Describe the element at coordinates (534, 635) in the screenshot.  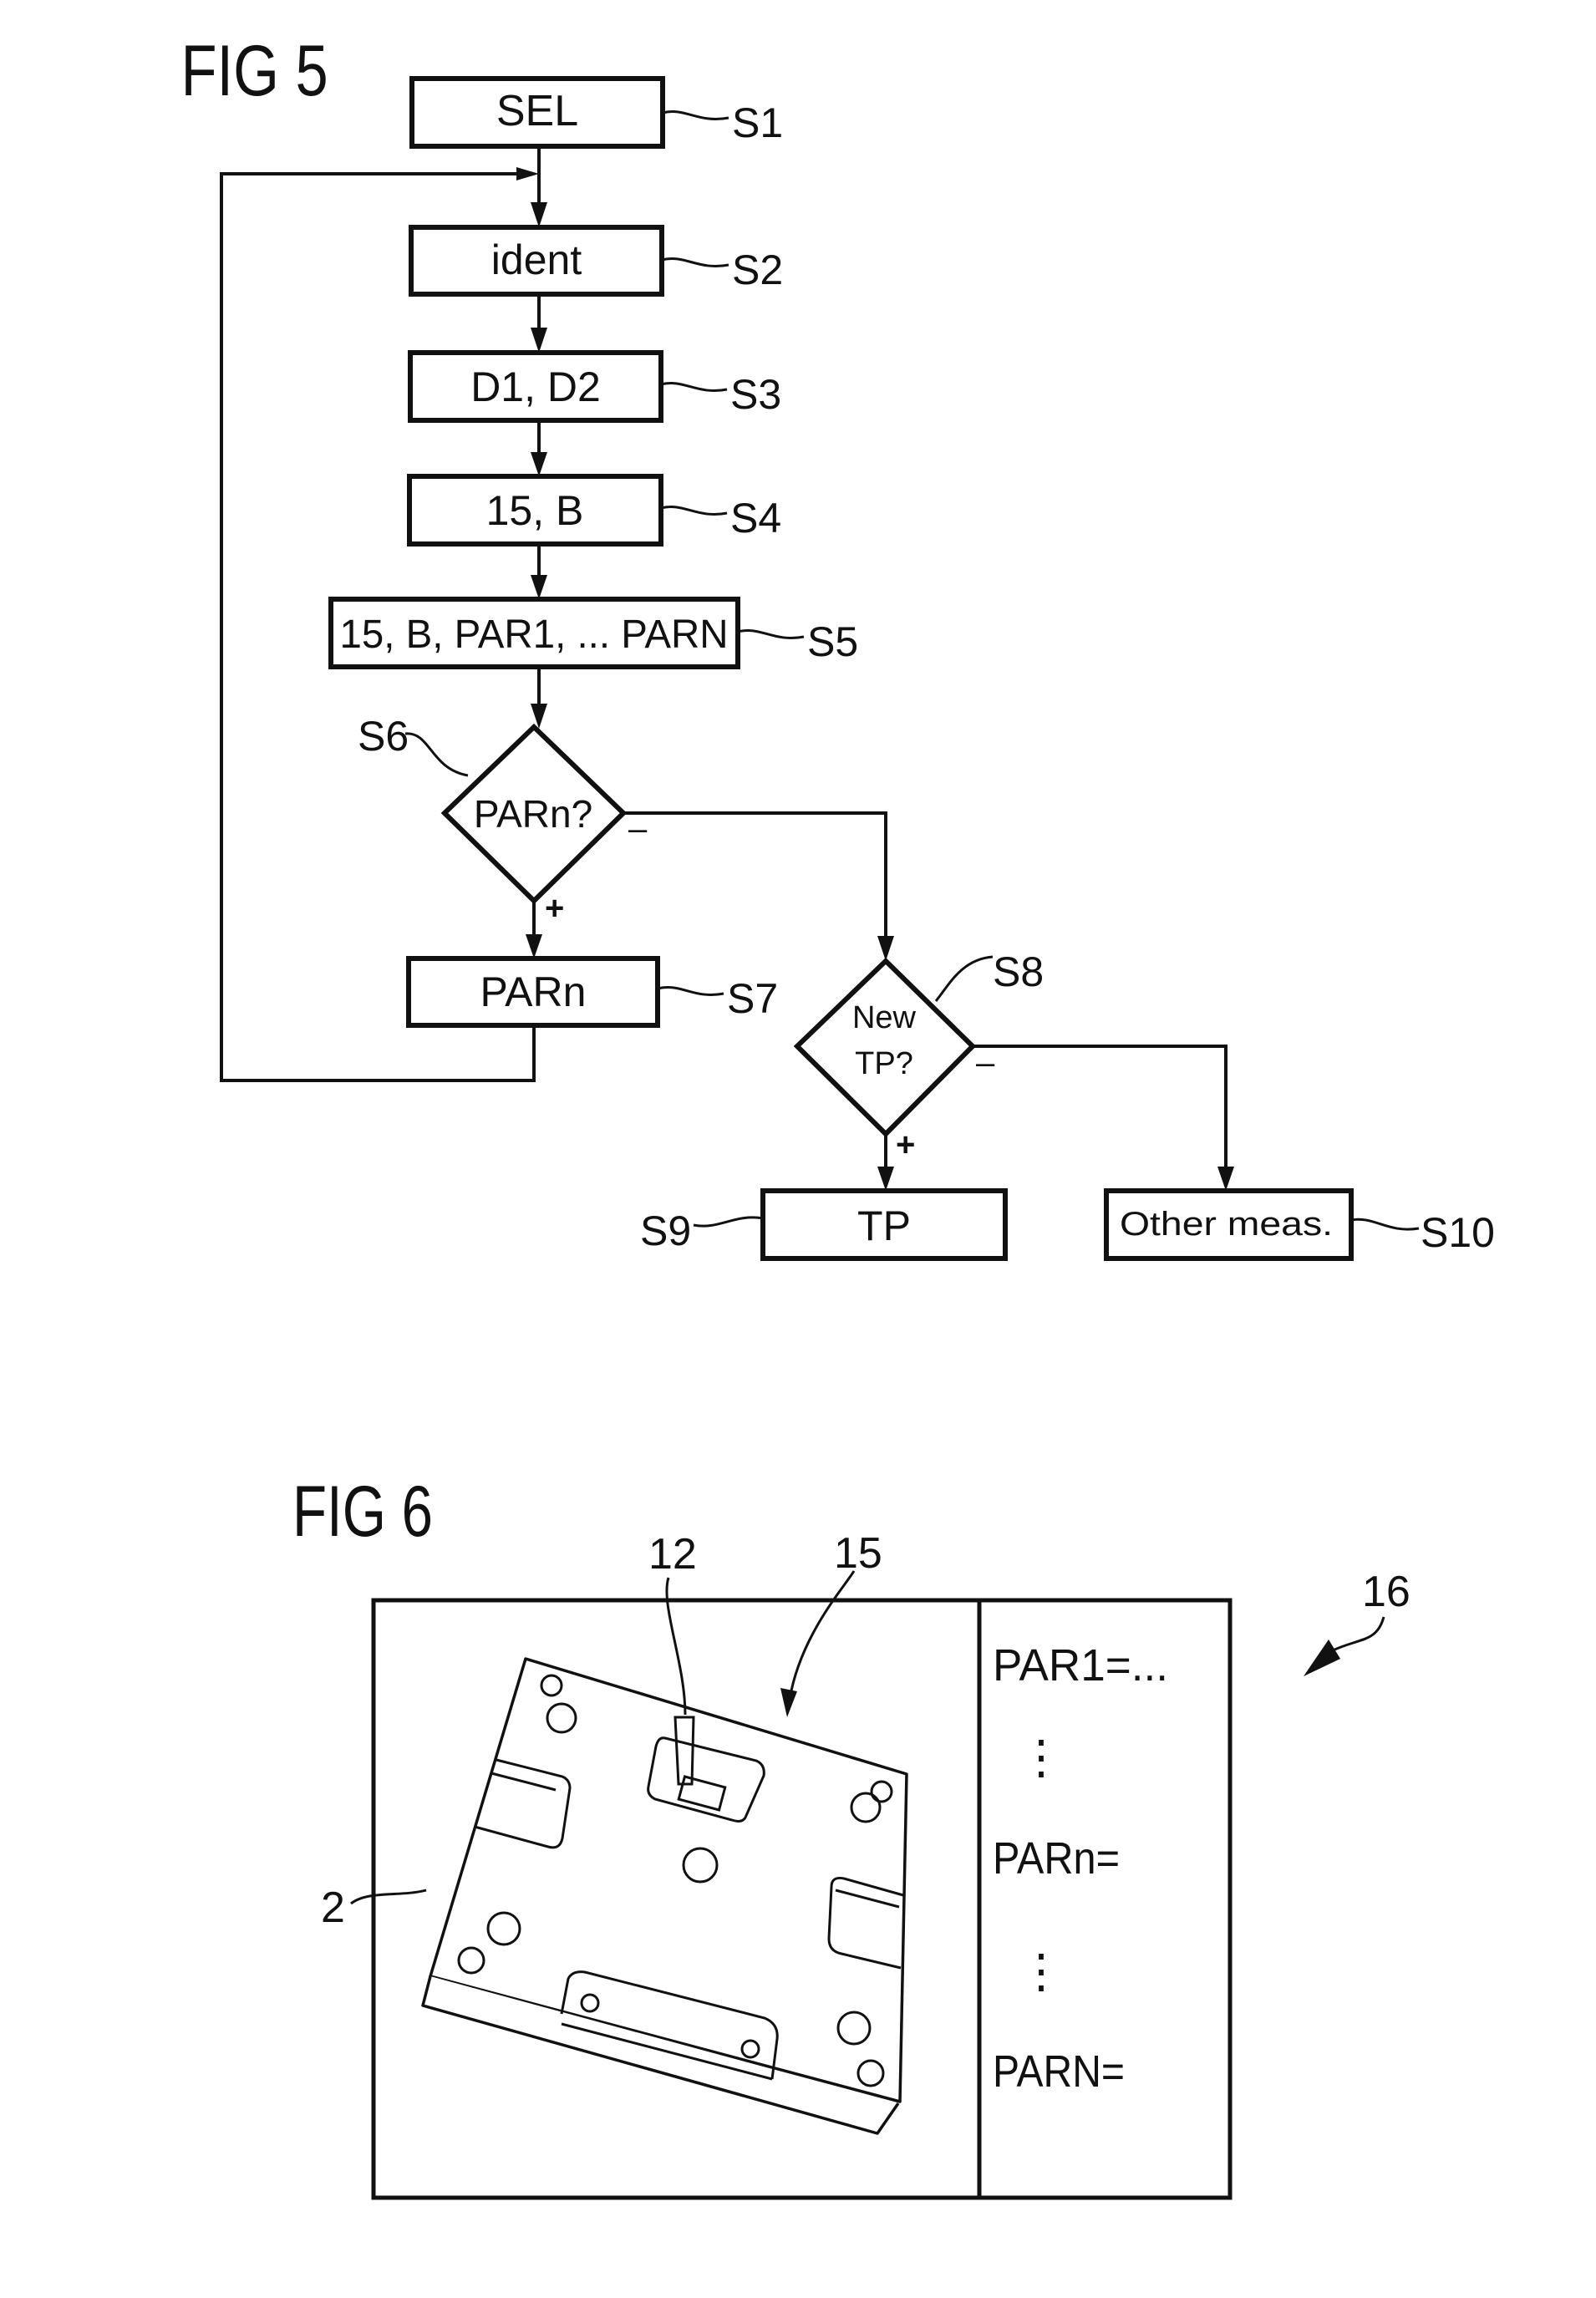
I see `step-s5-text: 15, B, PAR1, ... PARN` at that location.